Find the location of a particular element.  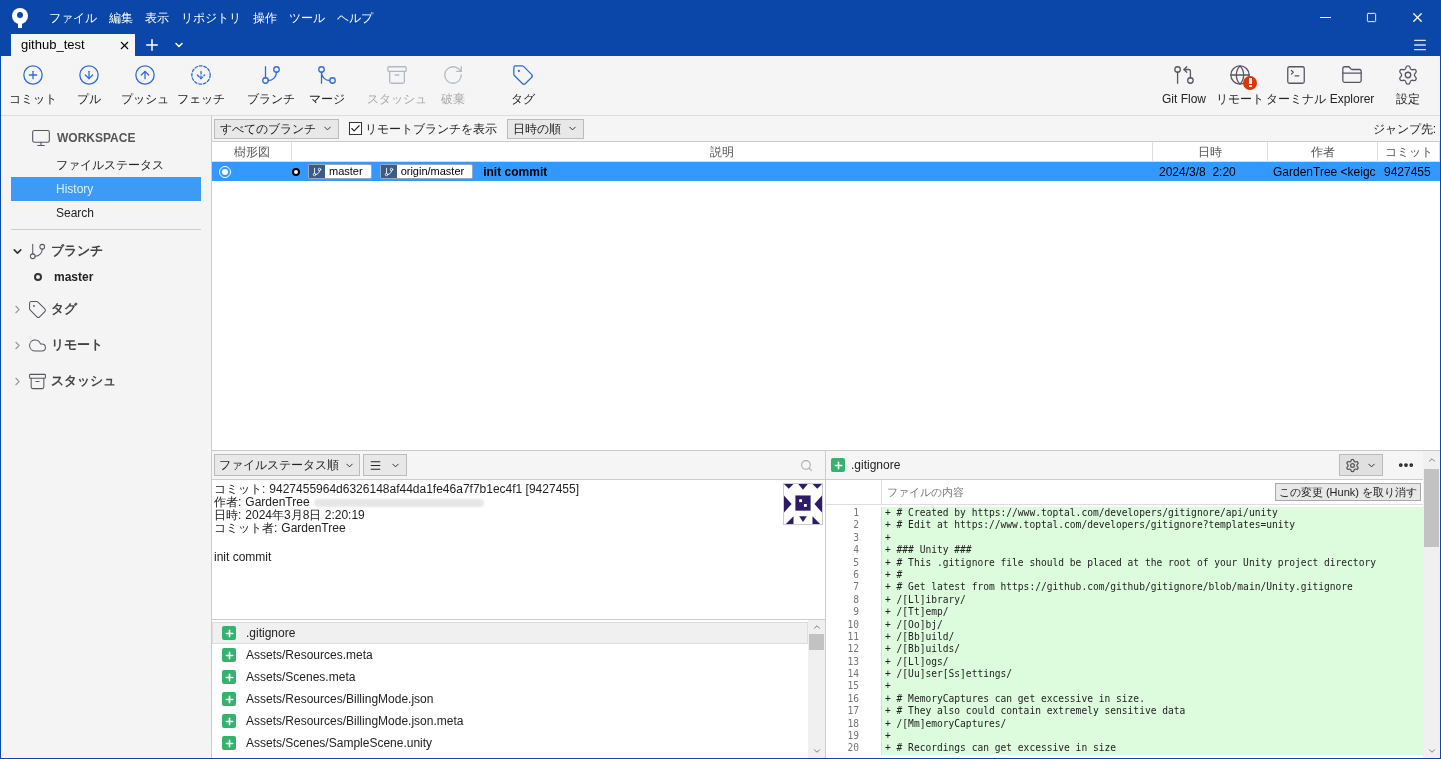

sidebar-section: スタッシュ is located at coordinates (106, 381).